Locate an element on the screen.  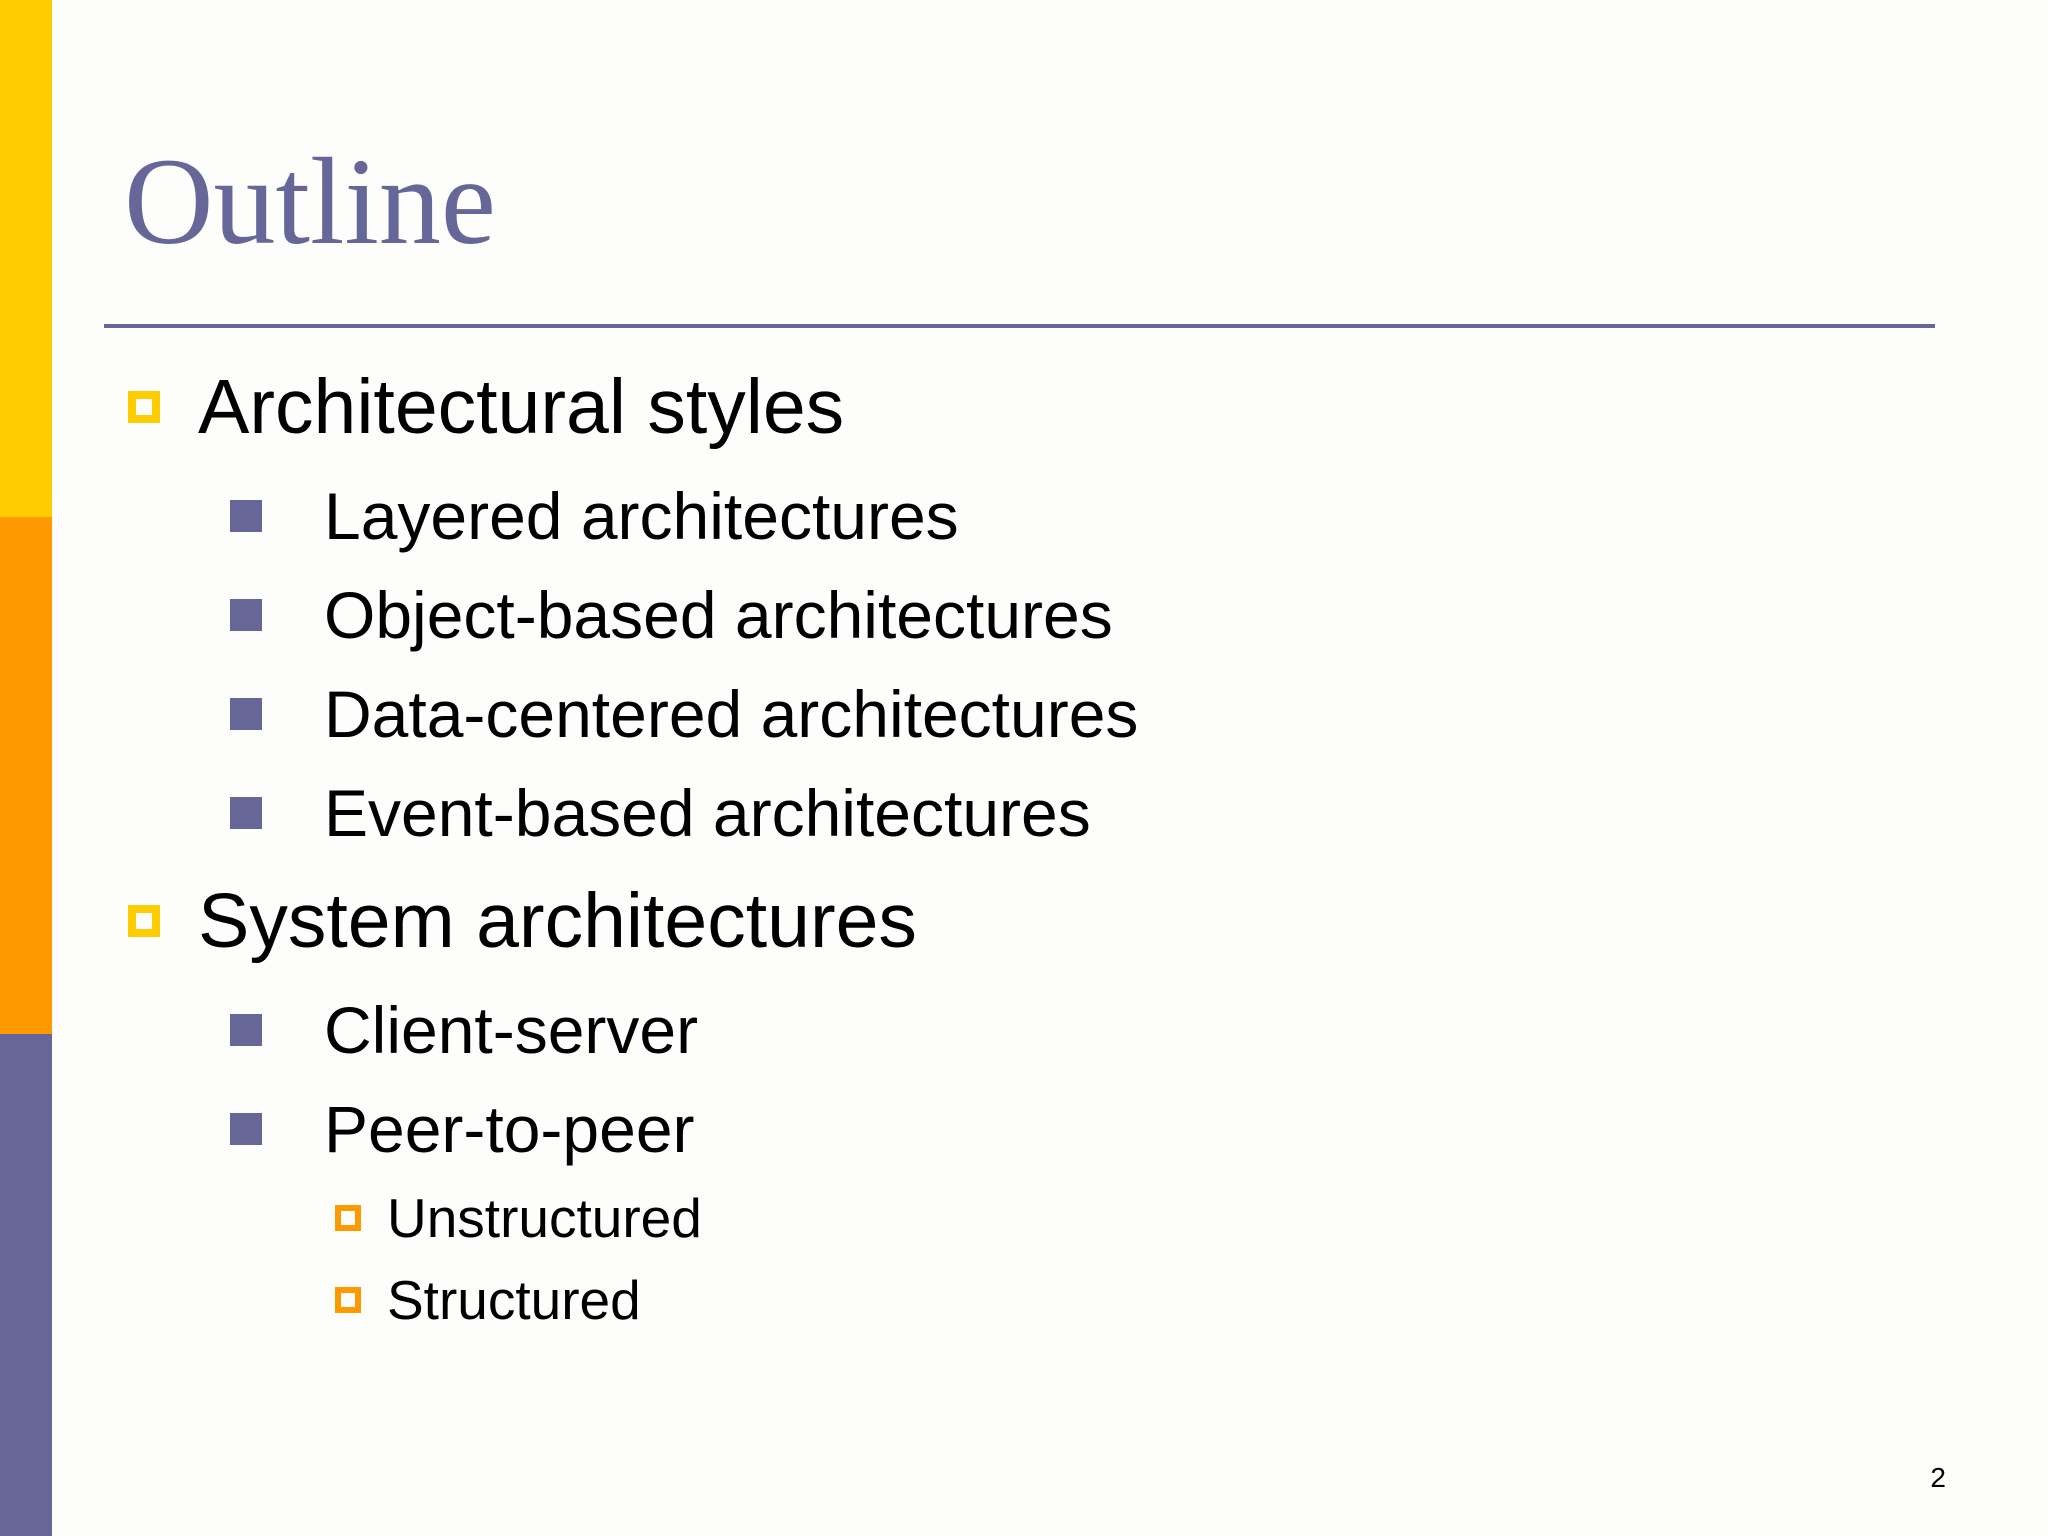
bullet-peer-to-peer: Peer-to-peer is located at coordinates (462, 1129).